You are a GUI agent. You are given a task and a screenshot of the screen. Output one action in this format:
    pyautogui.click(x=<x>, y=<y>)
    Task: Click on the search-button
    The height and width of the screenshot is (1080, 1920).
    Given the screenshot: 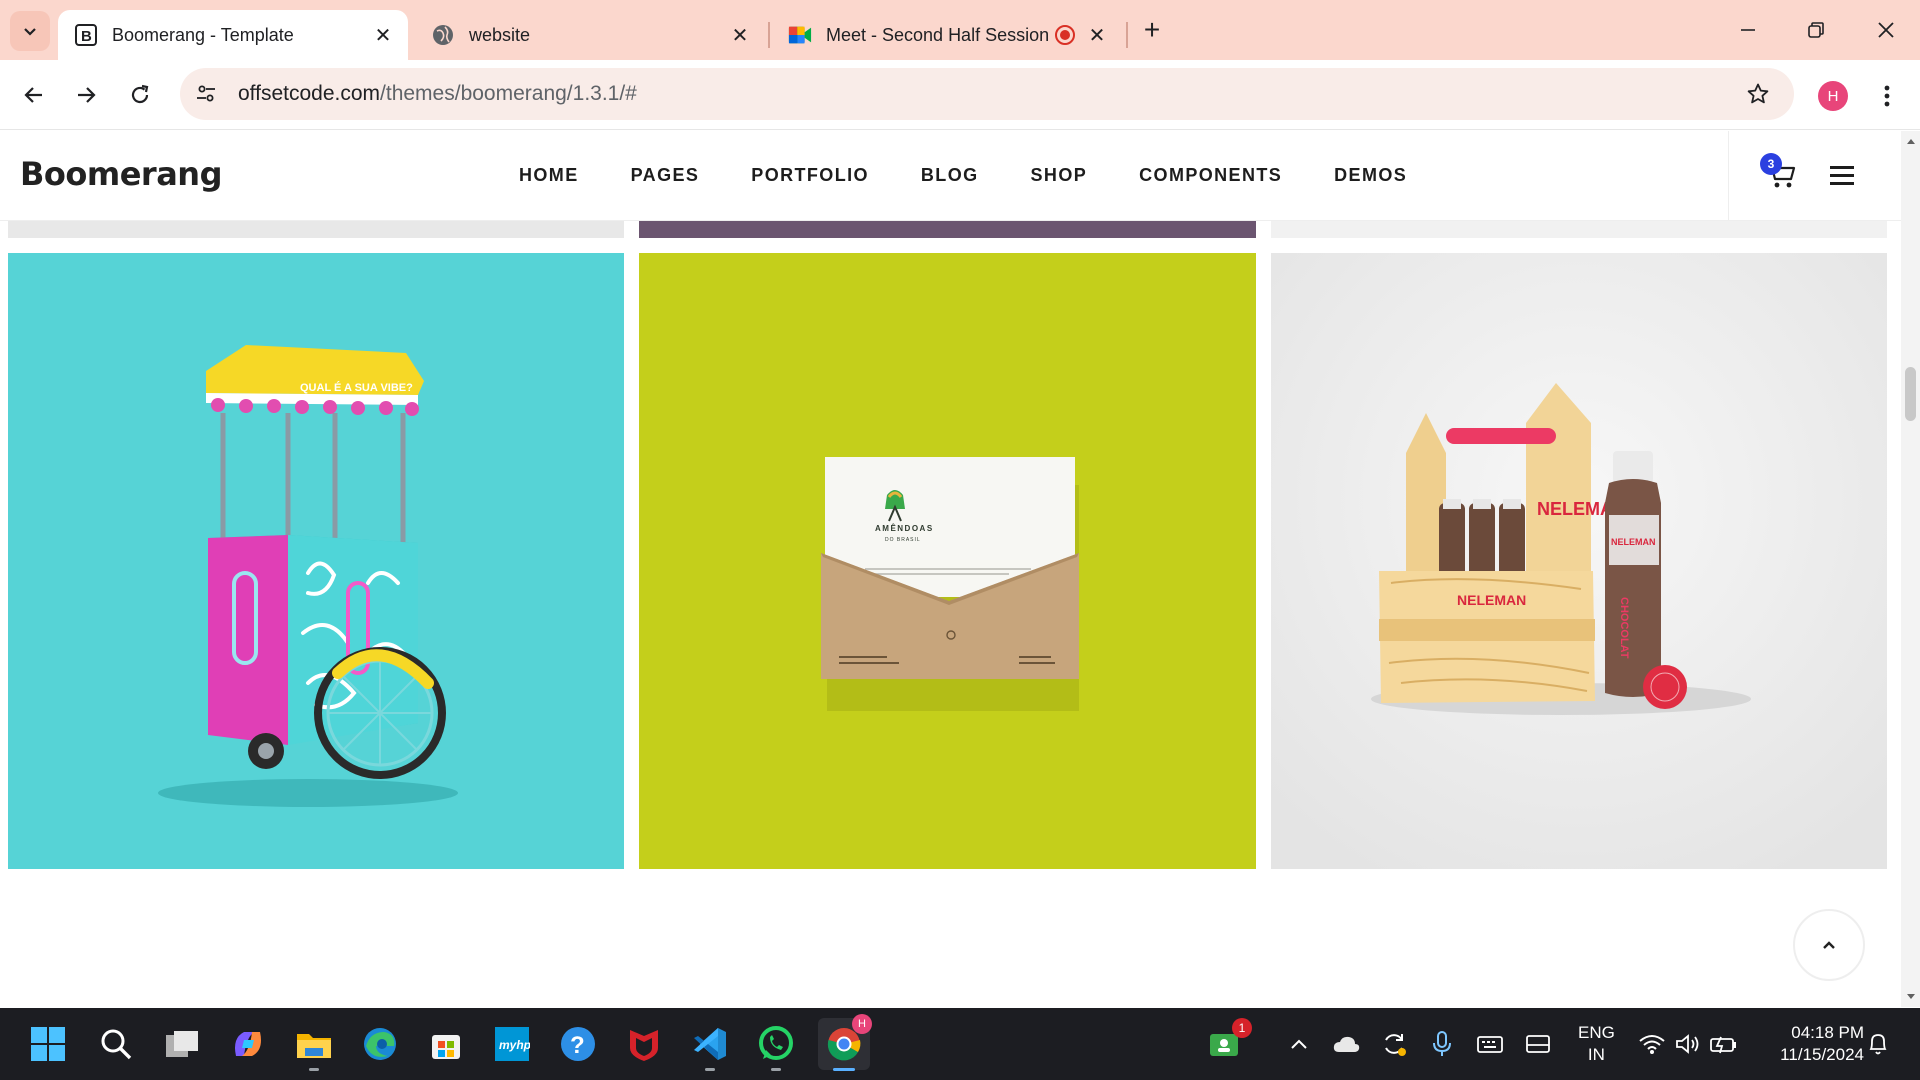 What is the action you would take?
    pyautogui.click(x=116, y=1044)
    